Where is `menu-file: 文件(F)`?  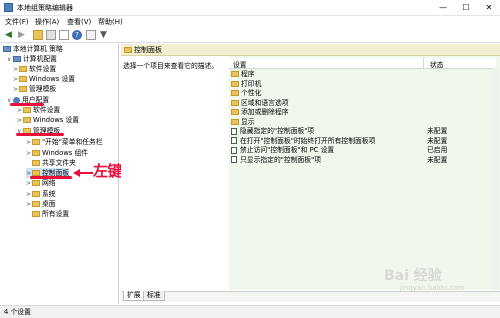 menu-file: 文件(F) is located at coordinates (17, 22).